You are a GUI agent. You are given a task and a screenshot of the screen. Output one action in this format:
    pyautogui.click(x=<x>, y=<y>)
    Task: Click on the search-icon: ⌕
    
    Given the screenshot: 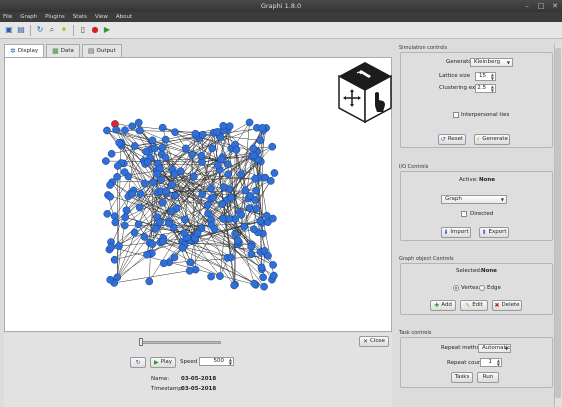 What is the action you would take?
    pyautogui.click(x=52, y=30)
    